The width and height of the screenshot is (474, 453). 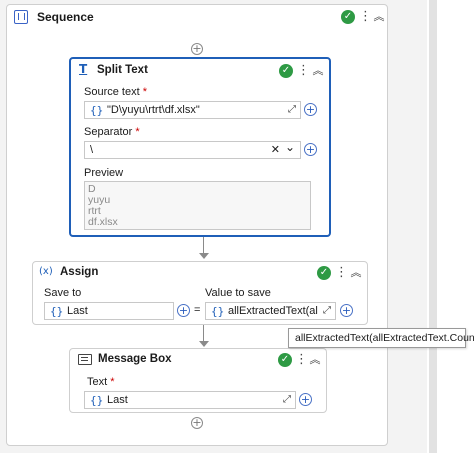 I want to click on save-to-value: Last, so click(x=77, y=311).